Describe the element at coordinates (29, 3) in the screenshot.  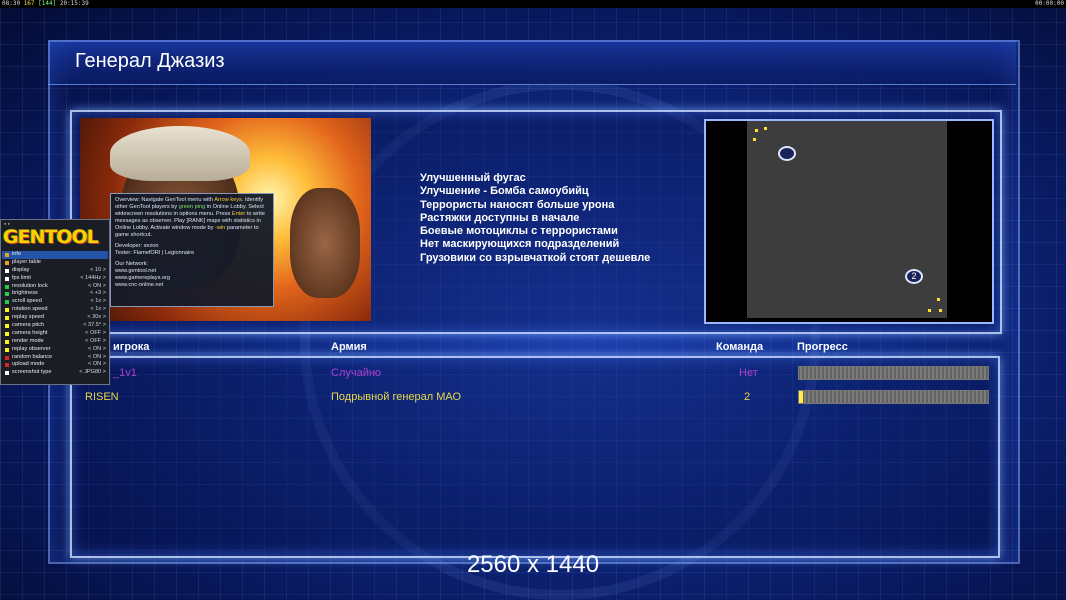
I see `status-fps: 167` at that location.